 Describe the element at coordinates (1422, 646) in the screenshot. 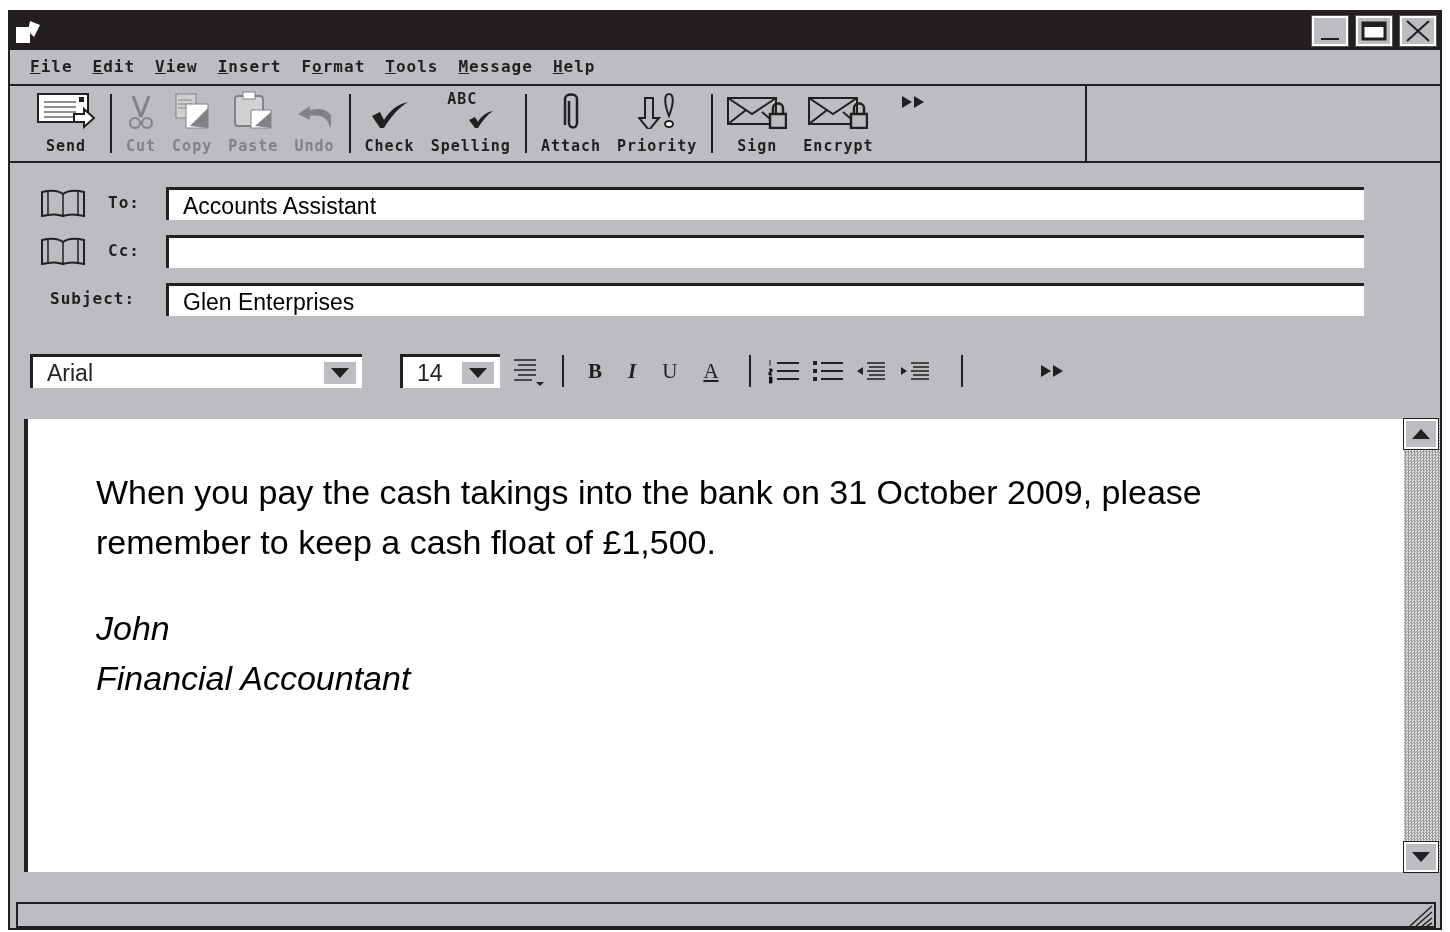

I see `scrollbar` at that location.